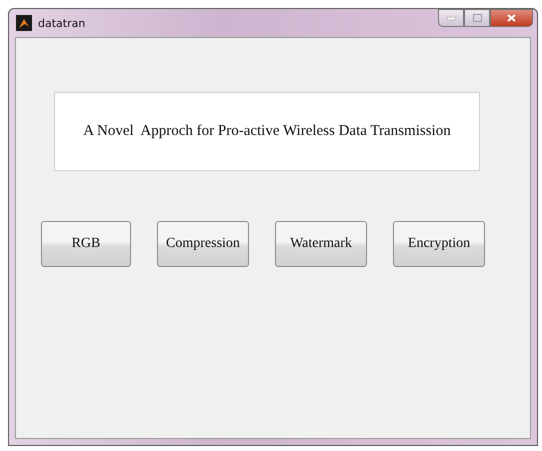 The height and width of the screenshot is (451, 542). I want to click on minimize-button, so click(451, 18).